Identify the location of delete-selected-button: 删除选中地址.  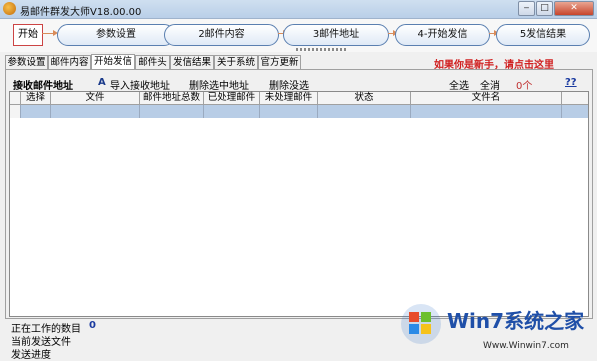
(219, 84).